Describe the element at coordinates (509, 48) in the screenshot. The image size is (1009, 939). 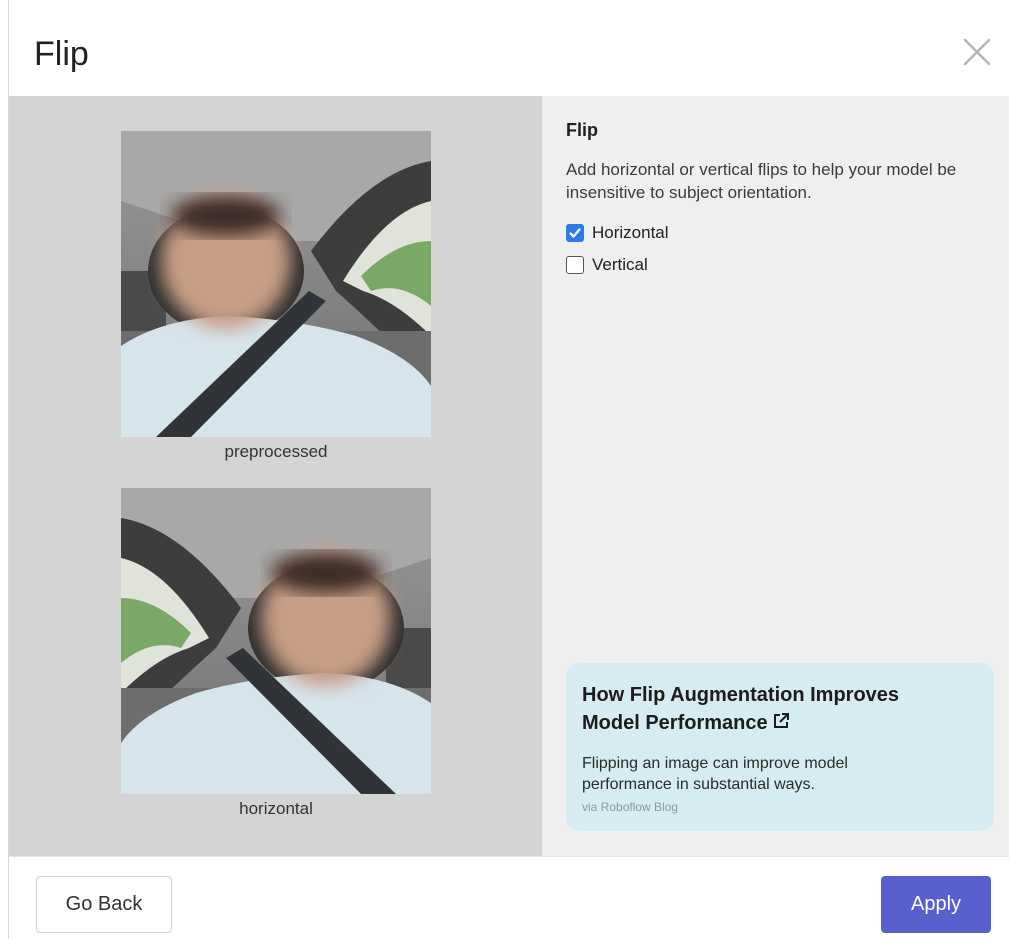
I see `dialog-header: Flip` at that location.